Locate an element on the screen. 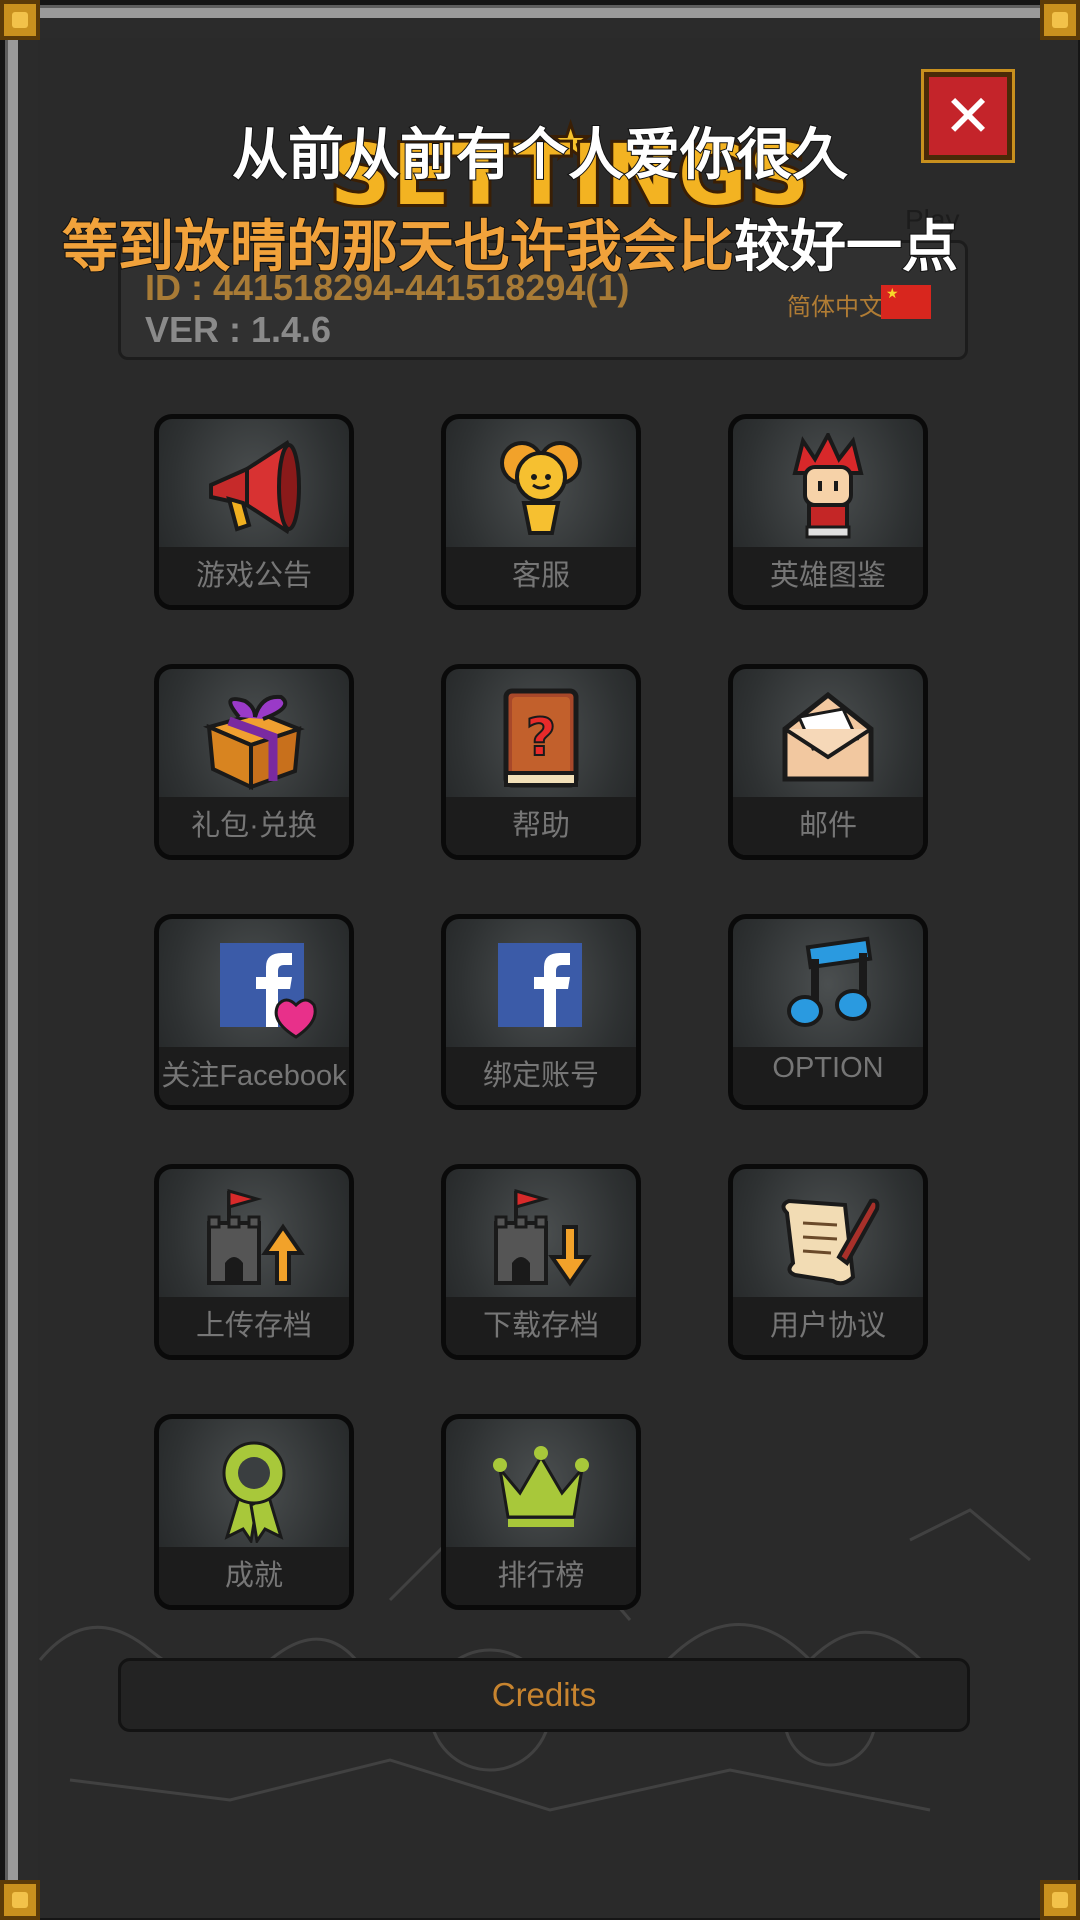 This screenshot has height=1920, width=1080. overlay-subtitle-line2: 等到放晴的那天也许我会比较好一点 is located at coordinates (540, 242).